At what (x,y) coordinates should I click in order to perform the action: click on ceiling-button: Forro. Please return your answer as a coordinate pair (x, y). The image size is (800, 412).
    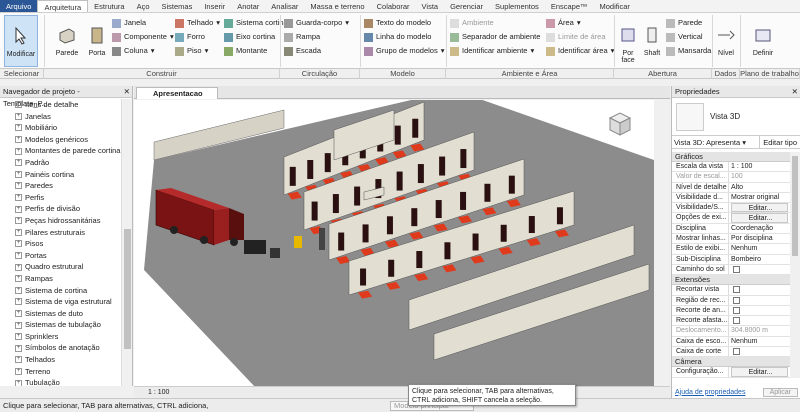
    Looking at the image, I should click on (190, 37).